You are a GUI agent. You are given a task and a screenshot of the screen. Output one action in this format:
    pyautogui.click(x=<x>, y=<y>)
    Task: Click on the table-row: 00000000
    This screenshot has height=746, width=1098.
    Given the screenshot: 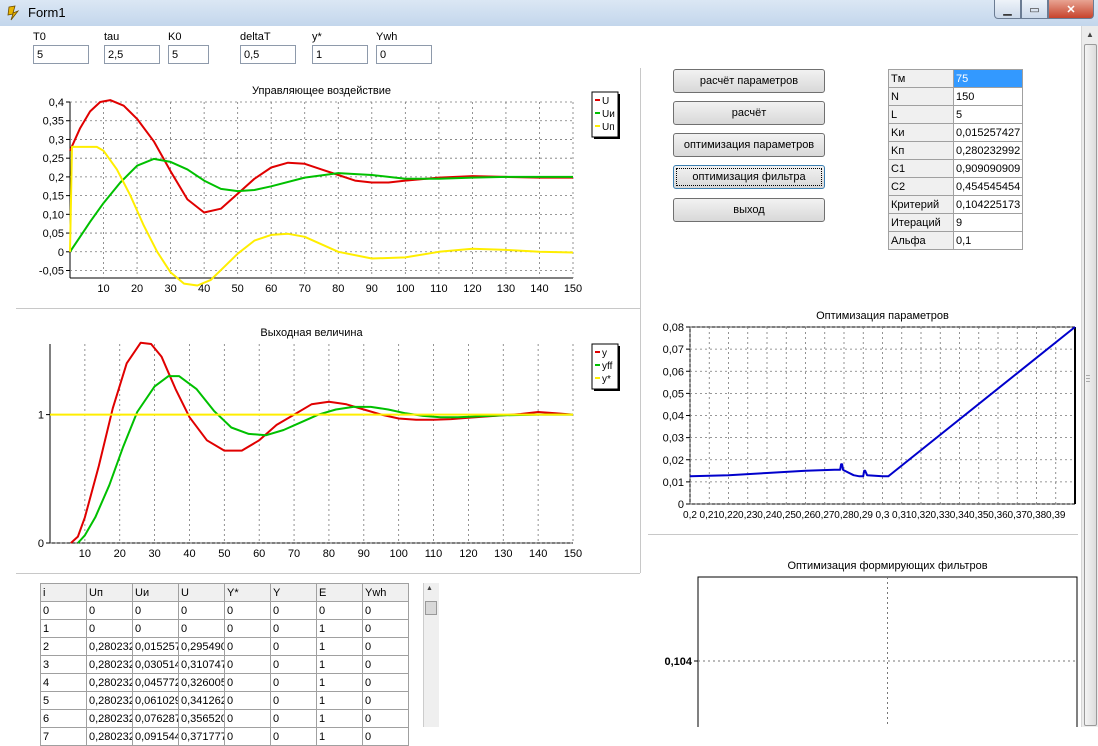 What is the action you would take?
    pyautogui.click(x=224, y=610)
    